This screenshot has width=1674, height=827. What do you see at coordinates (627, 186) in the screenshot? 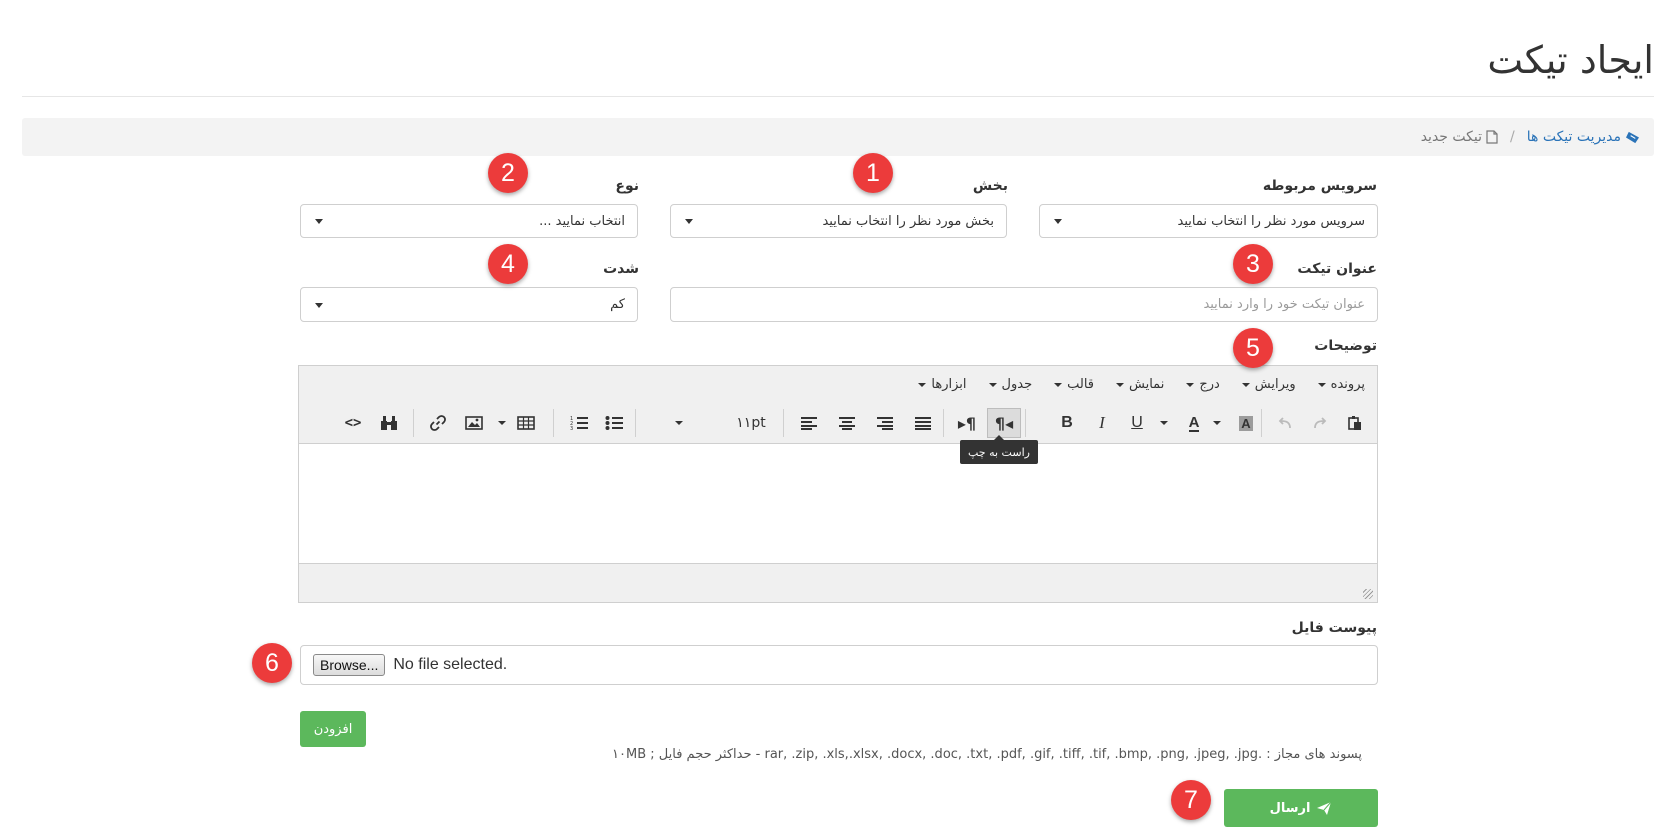
I see `type-label: نوع` at bounding box center [627, 186].